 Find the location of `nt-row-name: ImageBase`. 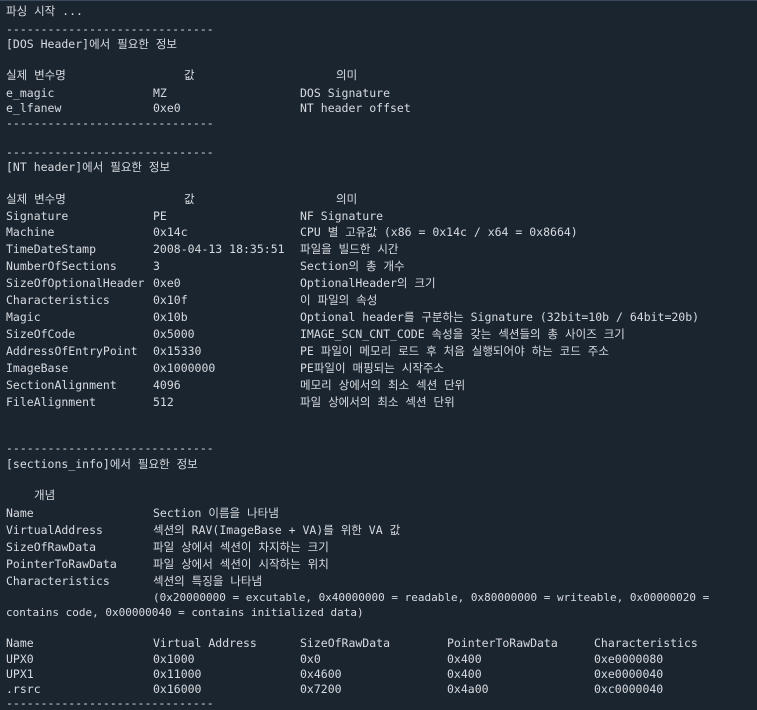

nt-row-name: ImageBase is located at coordinates (37, 368).